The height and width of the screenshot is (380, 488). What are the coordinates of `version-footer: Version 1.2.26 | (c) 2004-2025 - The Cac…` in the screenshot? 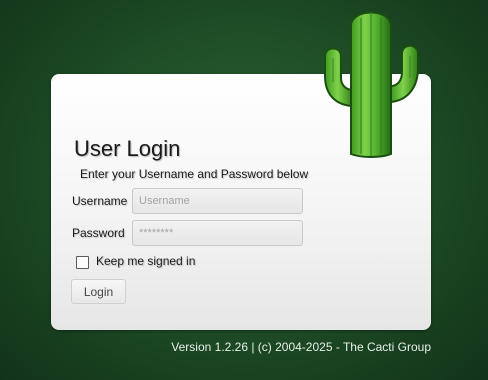 It's located at (301, 347).